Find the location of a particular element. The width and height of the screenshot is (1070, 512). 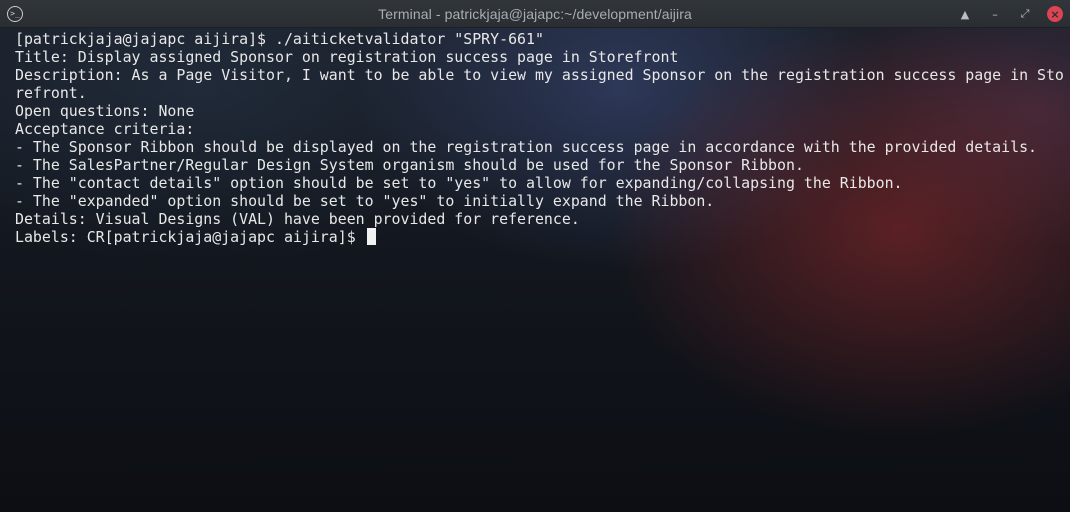

keep-above-icon: ▲ is located at coordinates (965, 14).